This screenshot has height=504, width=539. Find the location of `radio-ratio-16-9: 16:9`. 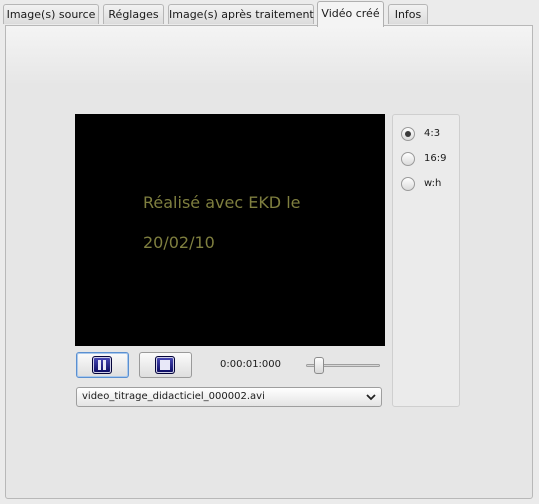

radio-ratio-16-9: 16:9 is located at coordinates (430, 160).